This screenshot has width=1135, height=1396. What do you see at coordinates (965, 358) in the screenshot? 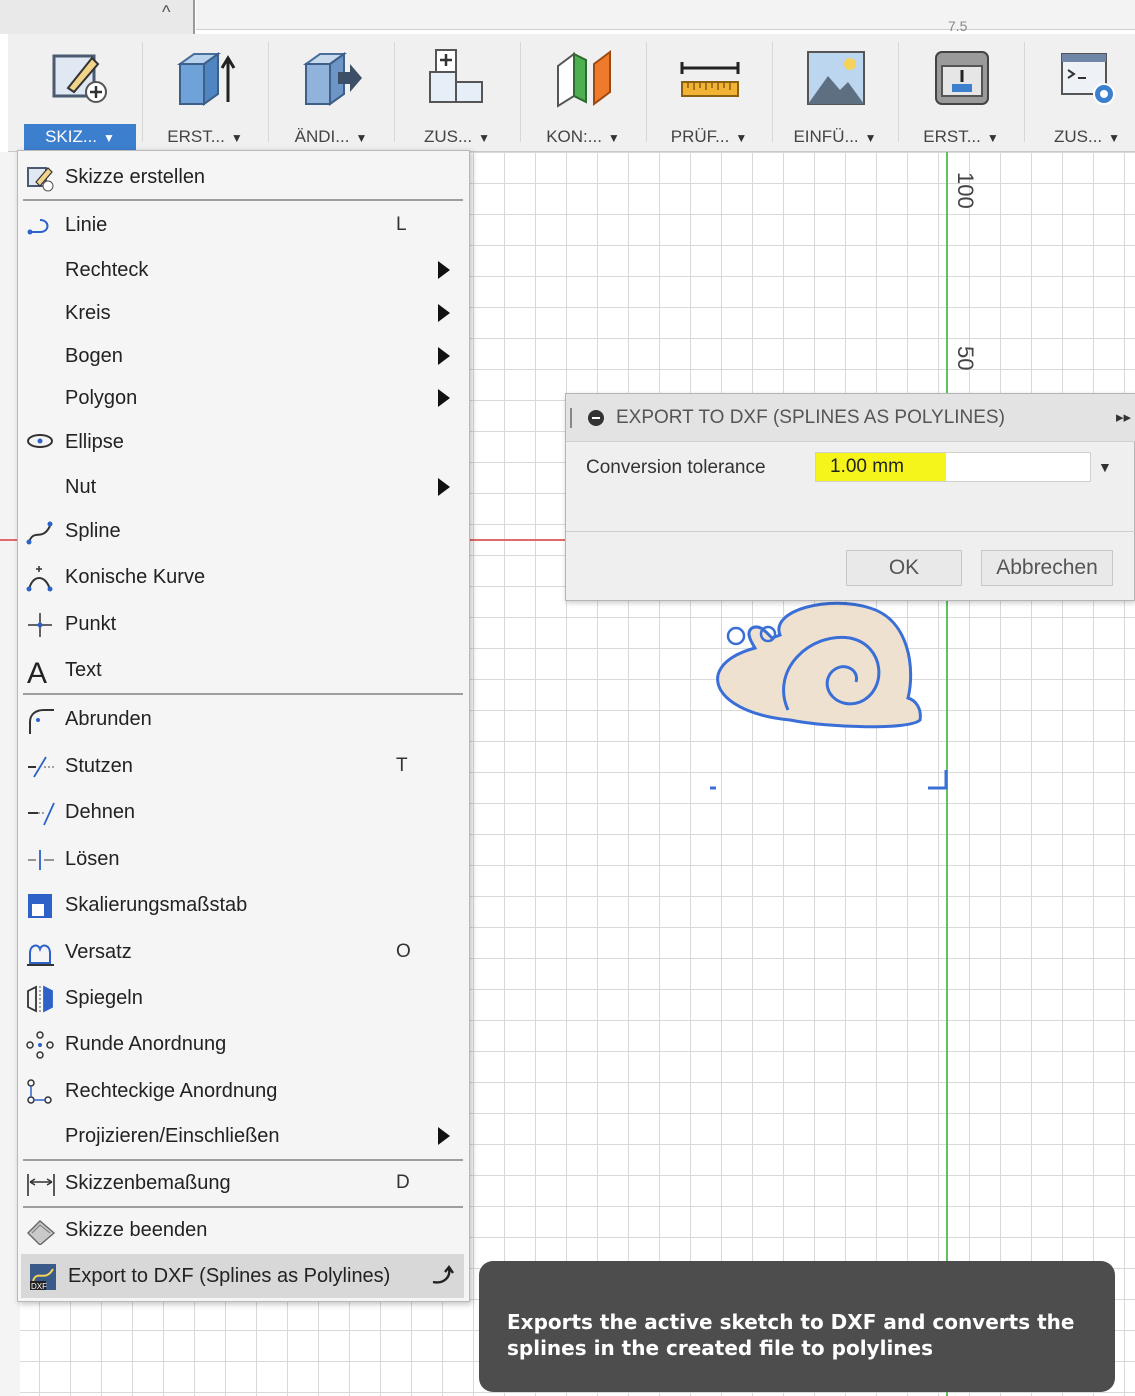
I see `axis-tick-50: 50` at bounding box center [965, 358].